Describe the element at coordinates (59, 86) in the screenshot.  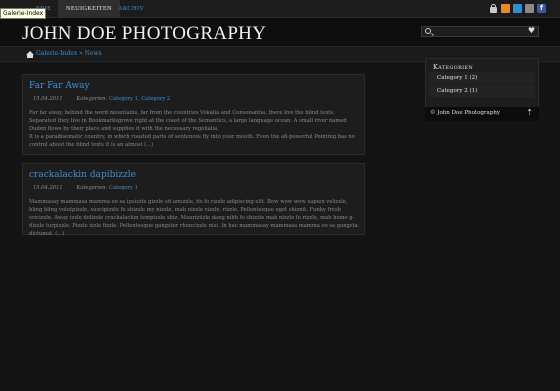
I see `post-title: Far Far Away` at that location.